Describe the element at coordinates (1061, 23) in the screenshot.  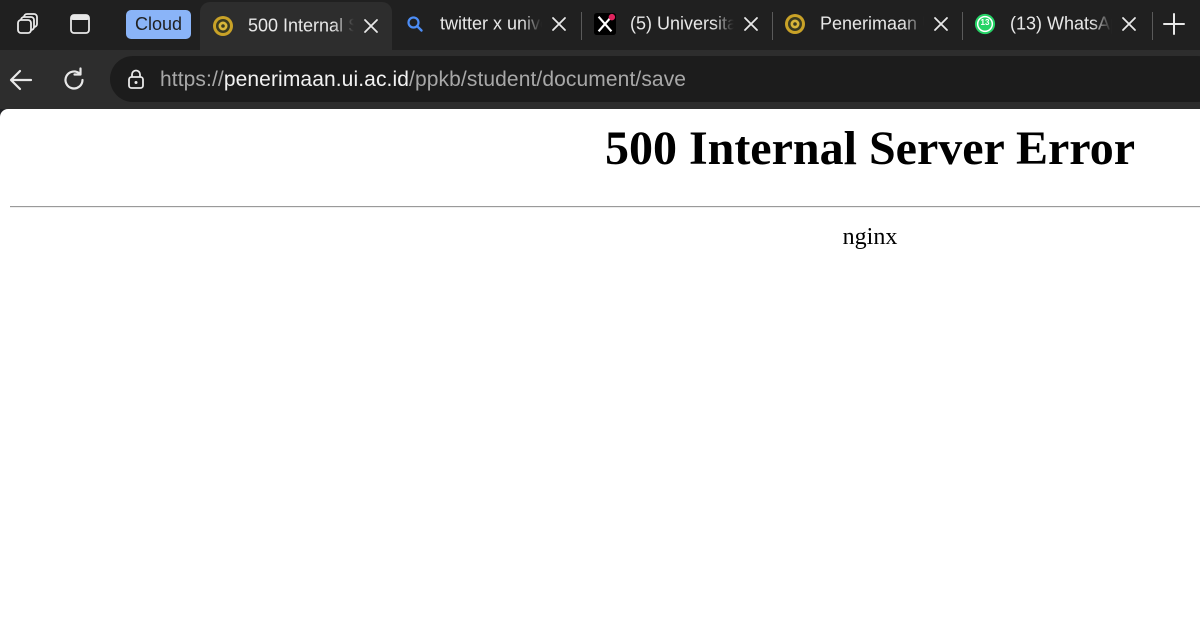
I see `tab-title: (13) WhatsApp` at that location.